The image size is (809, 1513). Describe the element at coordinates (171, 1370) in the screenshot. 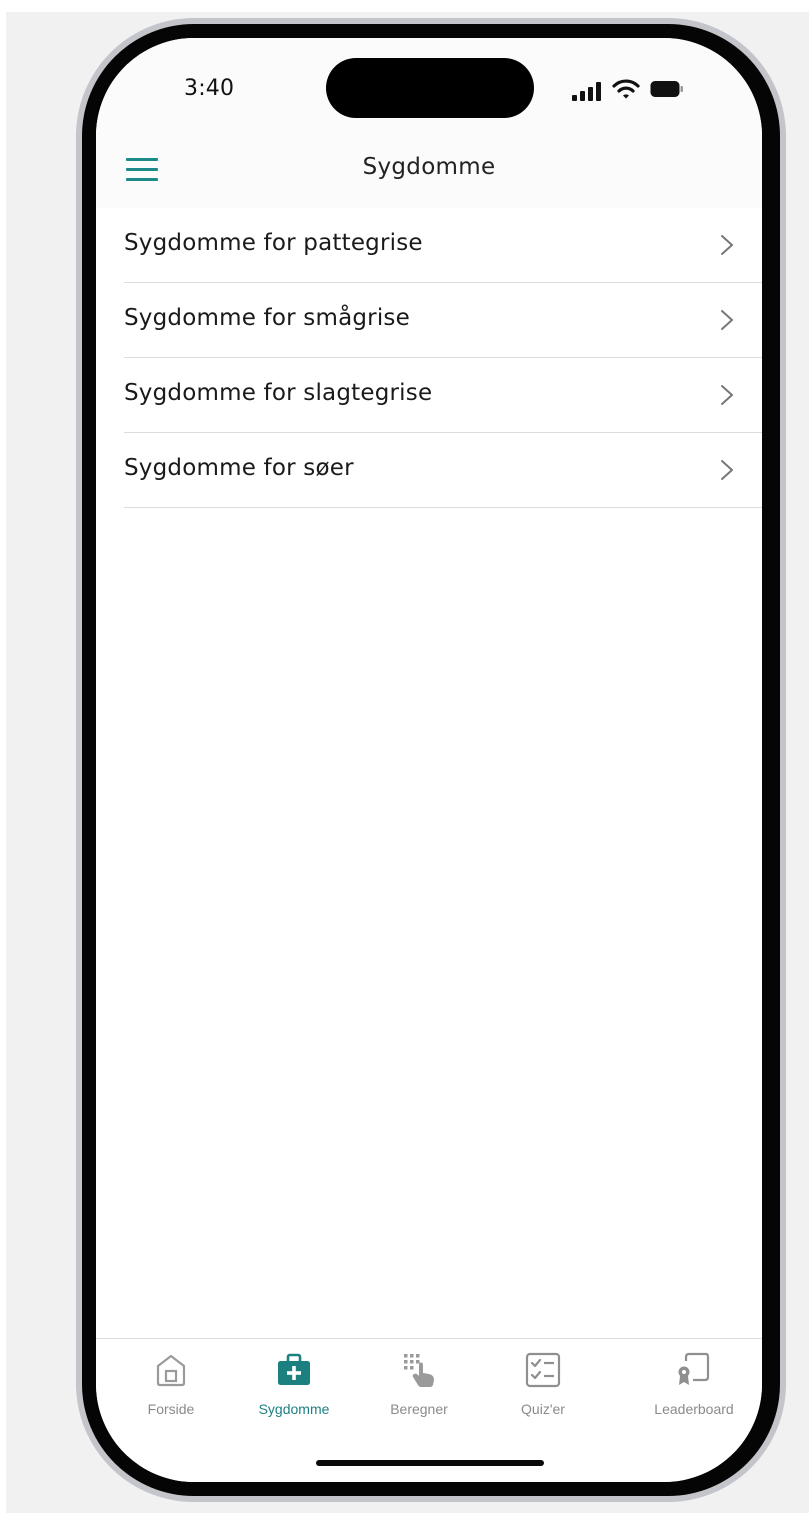

I see `home-icon` at that location.